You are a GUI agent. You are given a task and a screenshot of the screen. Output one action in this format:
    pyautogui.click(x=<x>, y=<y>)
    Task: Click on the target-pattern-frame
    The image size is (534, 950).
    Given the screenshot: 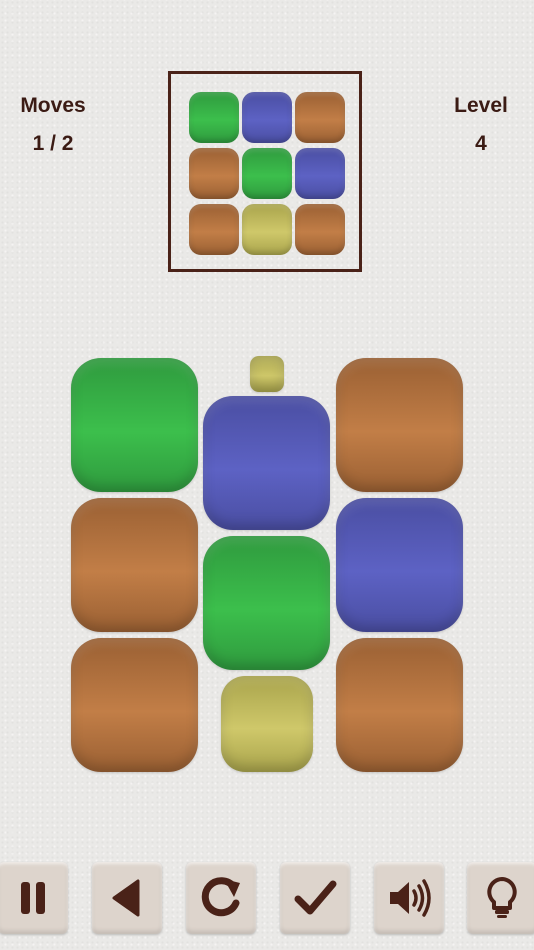 What is the action you would take?
    pyautogui.click(x=265, y=171)
    